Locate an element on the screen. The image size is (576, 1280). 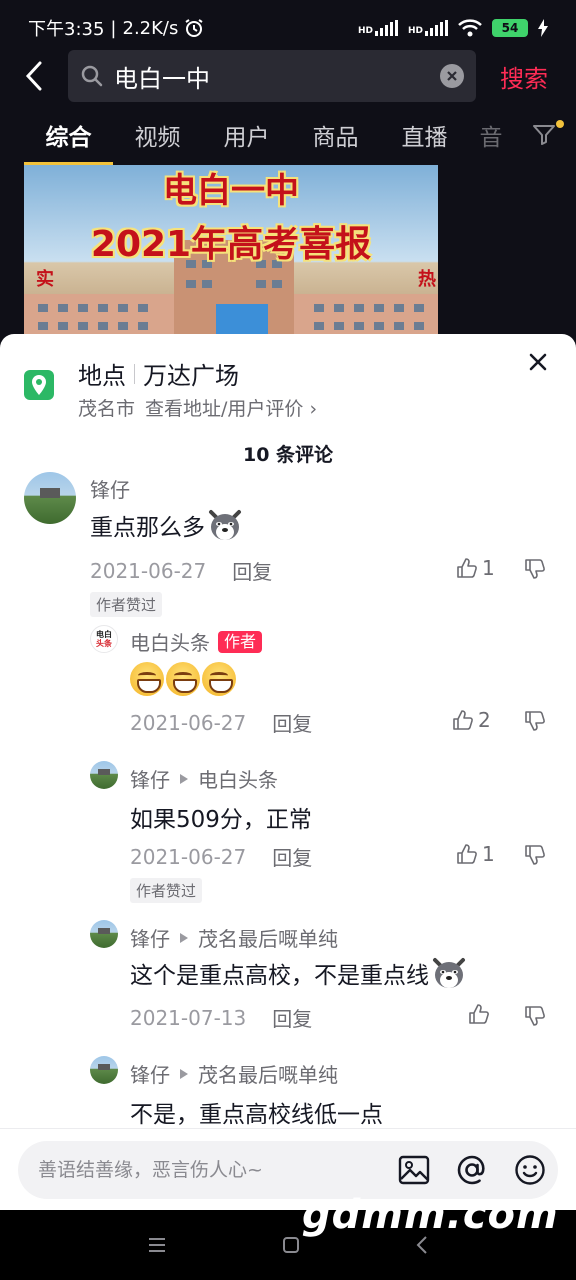
reply-to-username: 电白头条 is located at coordinates (238, 778).